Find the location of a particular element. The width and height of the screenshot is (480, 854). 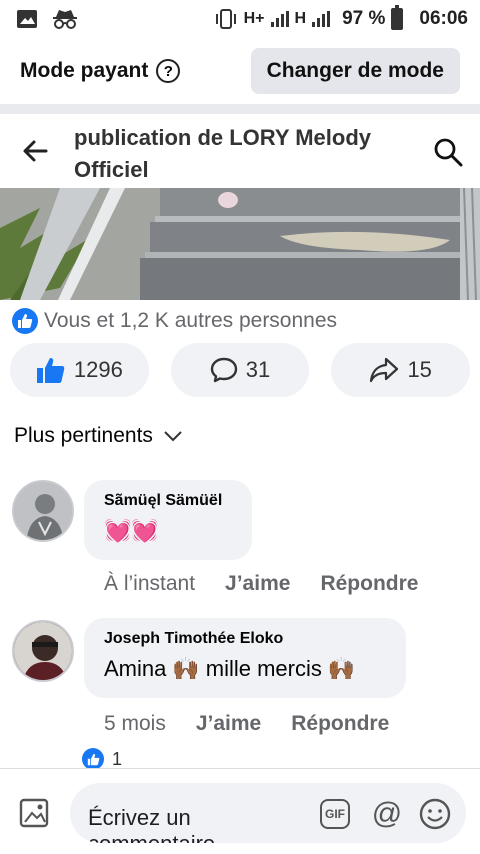

comment-time: À l’instant is located at coordinates (150, 583).